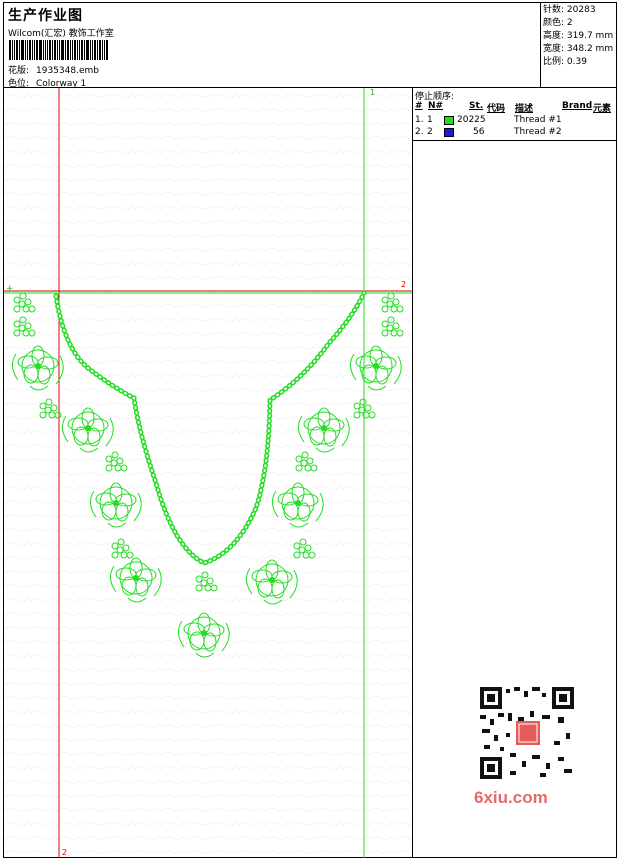 This screenshot has width=620, height=861. I want to click on marker-2-horizontal: 2, so click(403, 284).